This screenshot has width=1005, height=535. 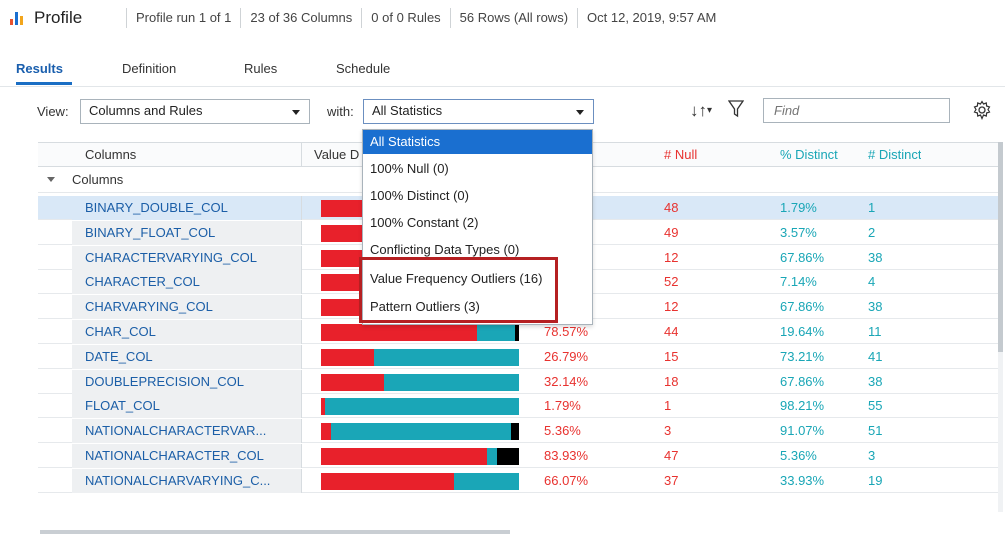 I want to click on column-name-link: NATIONALCHARACTER_COL, so click(x=187, y=456).